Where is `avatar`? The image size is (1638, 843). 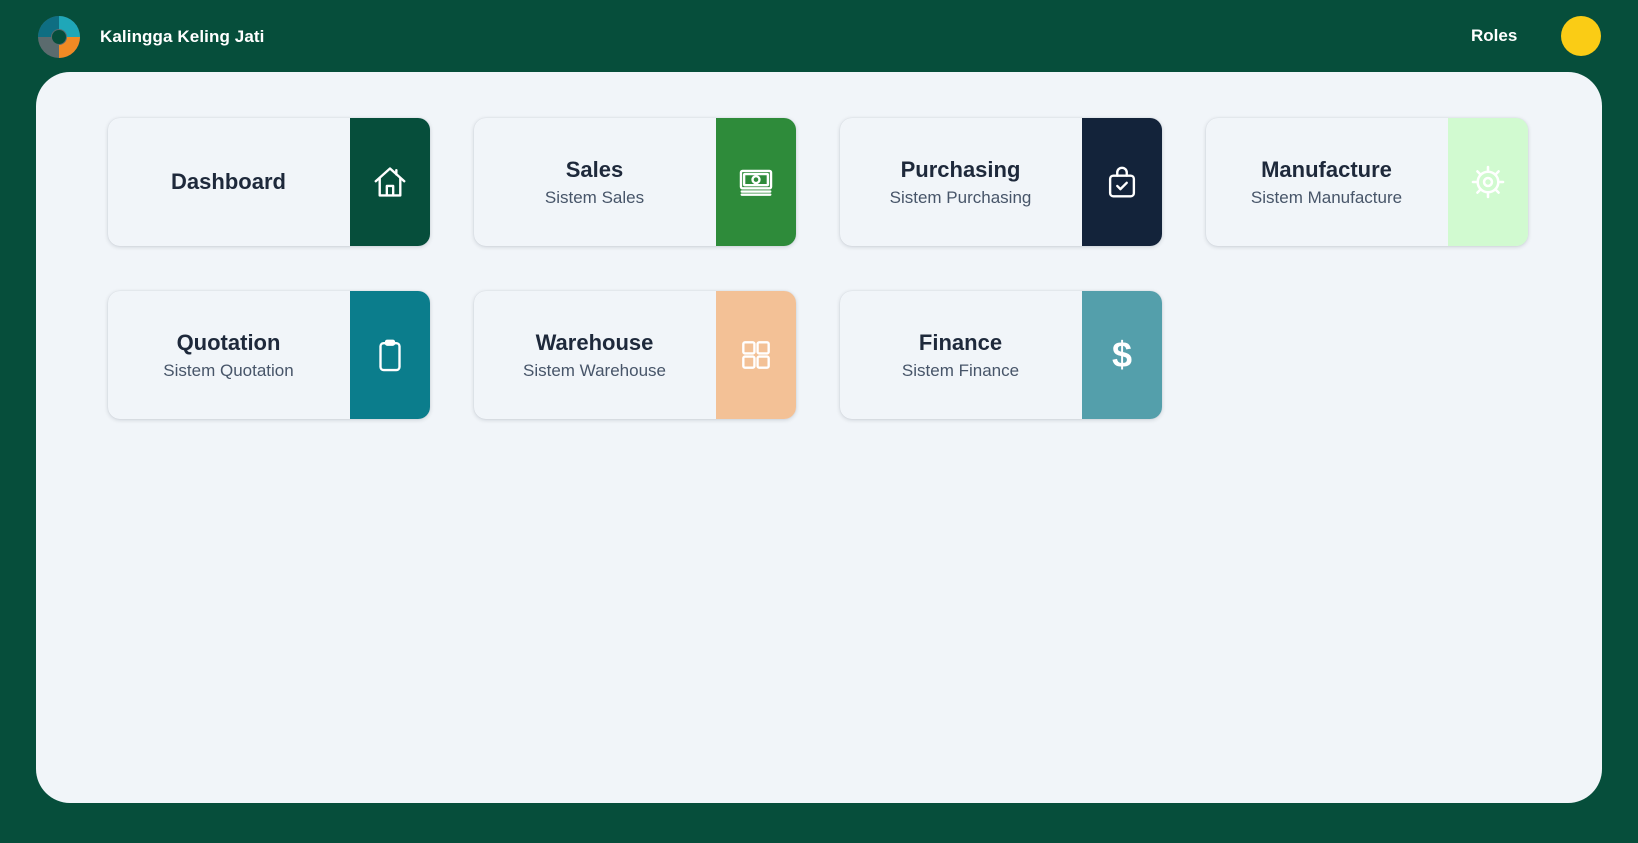 avatar is located at coordinates (1581, 36).